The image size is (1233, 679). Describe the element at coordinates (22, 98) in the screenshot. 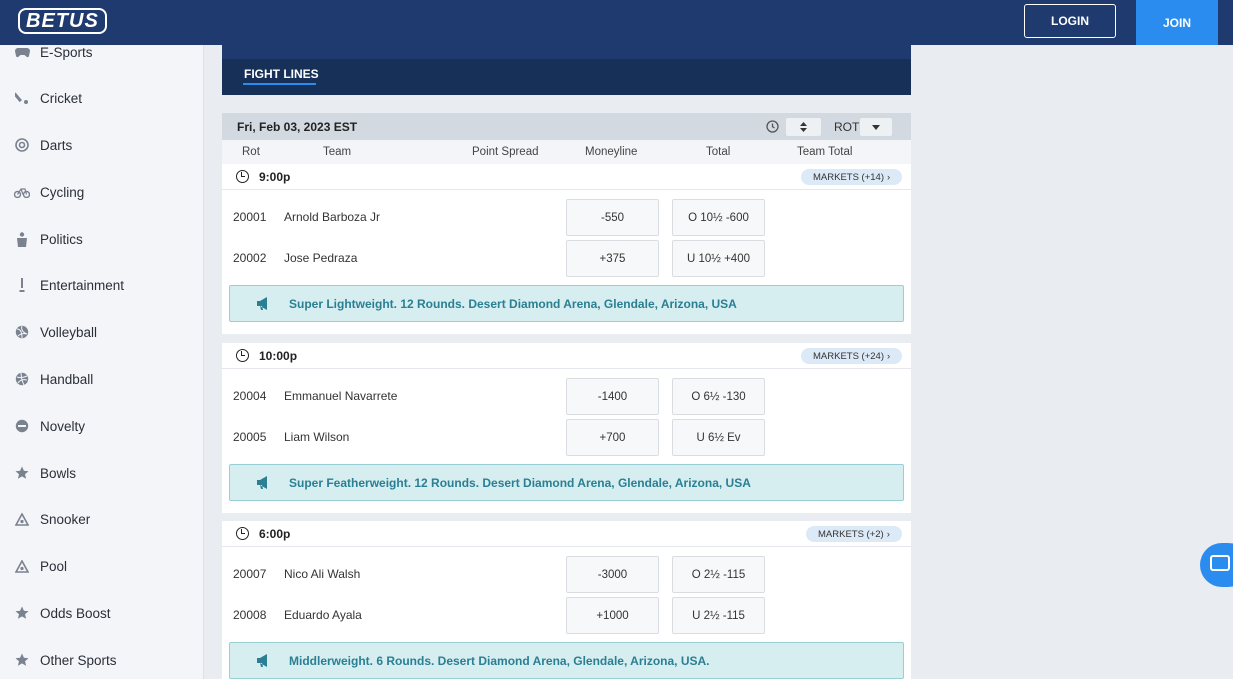

I see `cricket-icon` at that location.